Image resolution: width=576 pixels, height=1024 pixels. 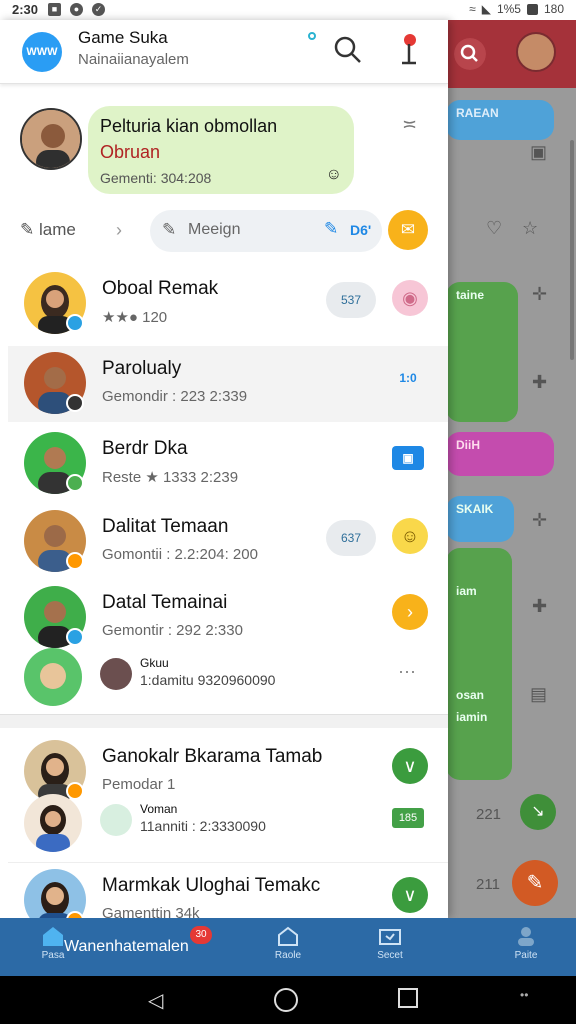 I want to click on chat-sub-item: Voman 11anniti : 2:3330090 185, so click(x=228, y=823).